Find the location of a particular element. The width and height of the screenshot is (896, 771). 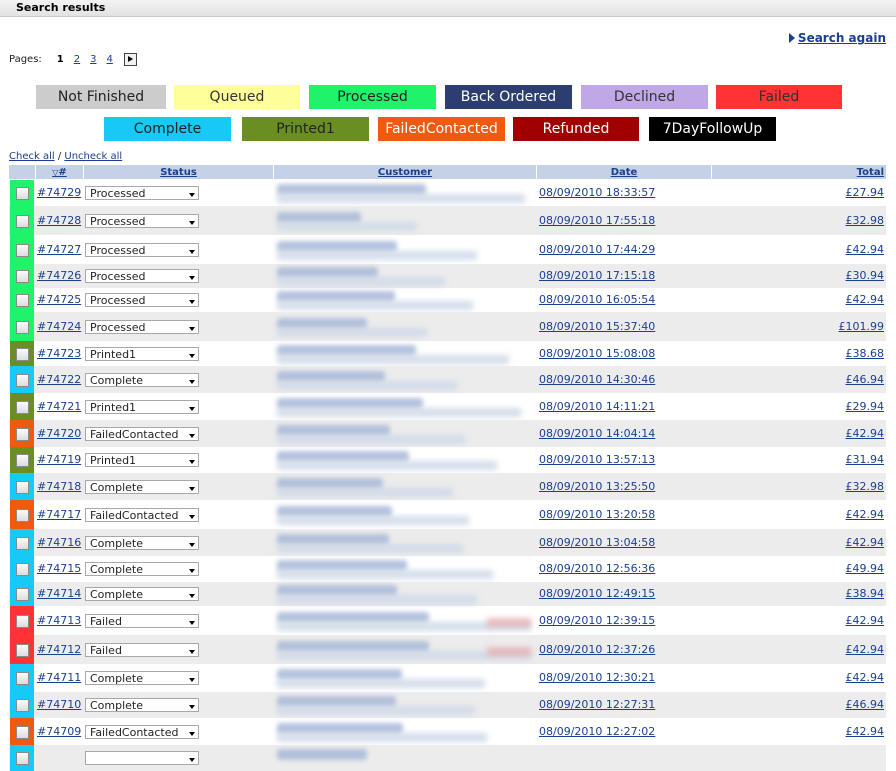

search-again-link: Search again is located at coordinates (837, 38).